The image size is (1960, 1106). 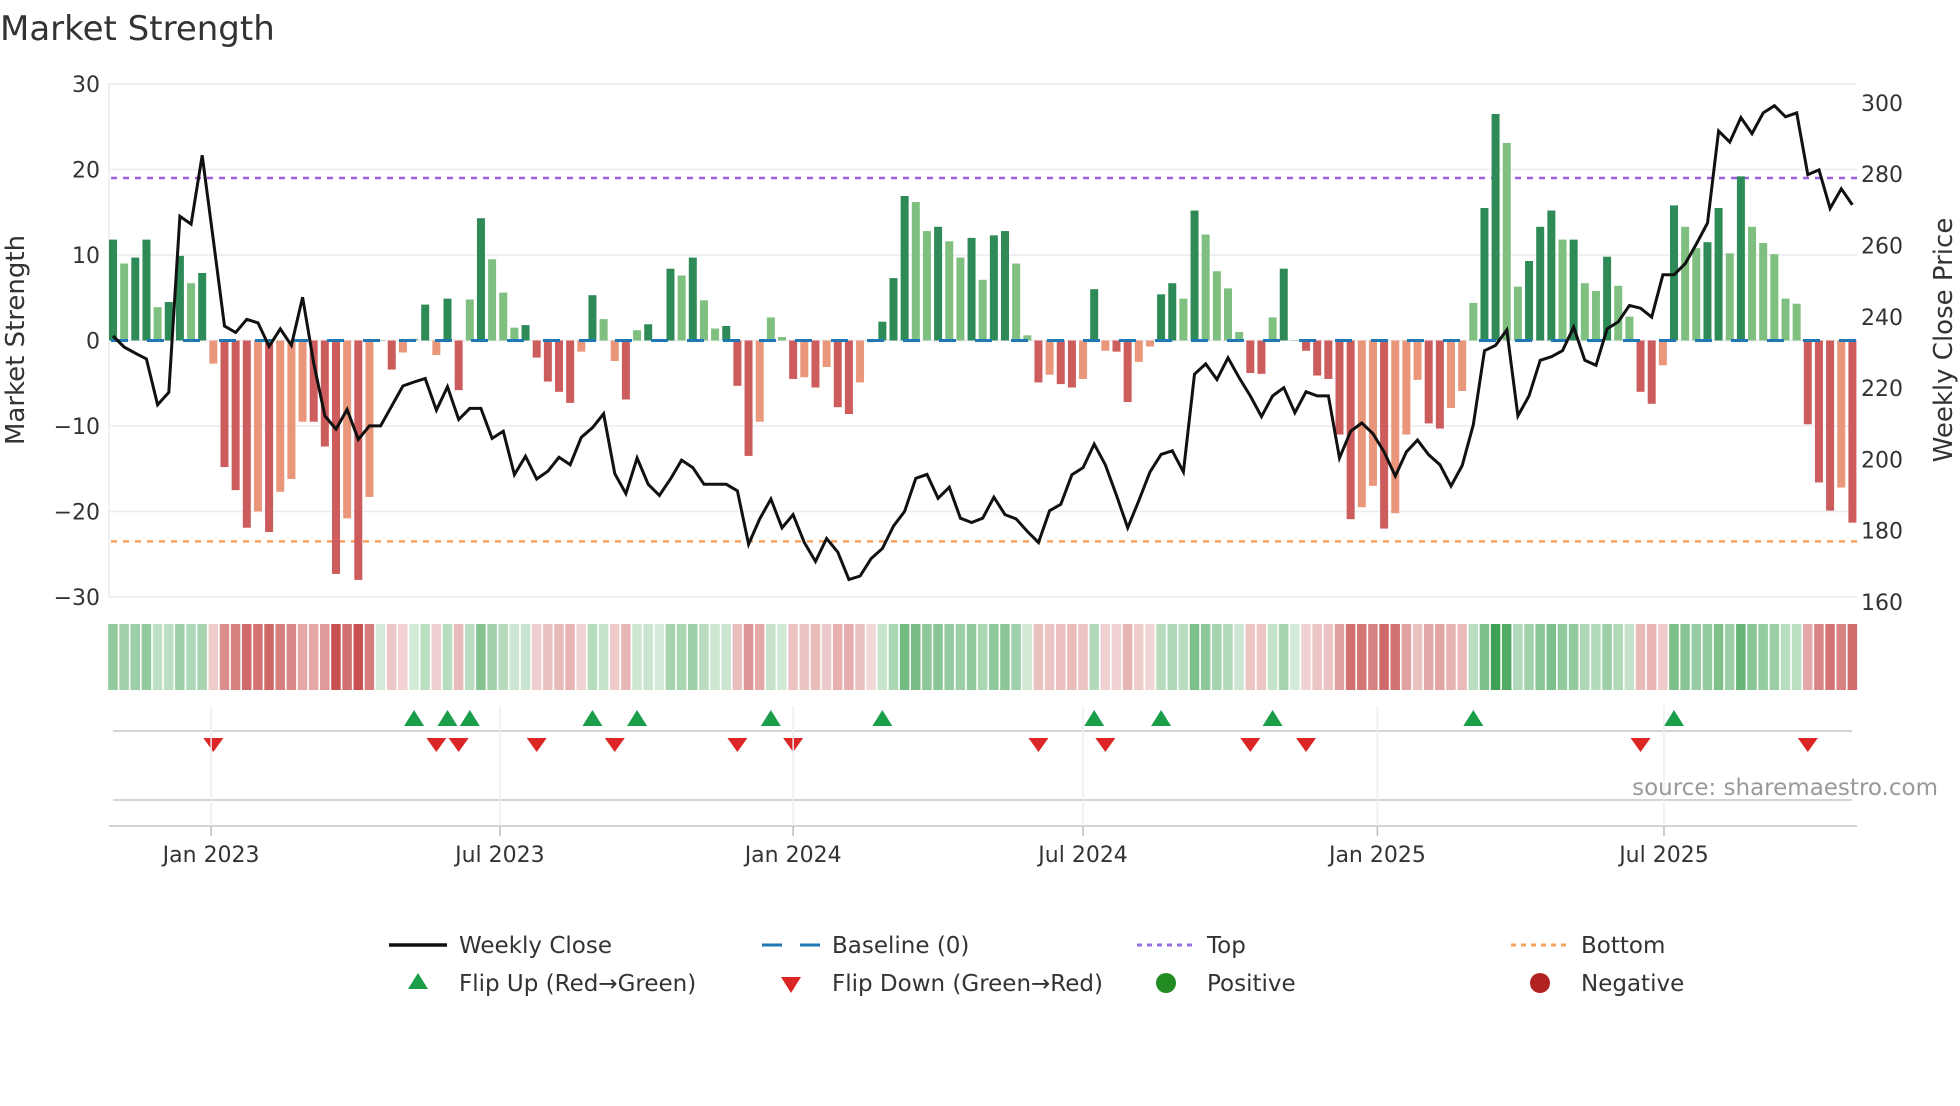 What do you see at coordinates (500, 946) in the screenshot?
I see `legend-item-line: Weekly Close` at bounding box center [500, 946].